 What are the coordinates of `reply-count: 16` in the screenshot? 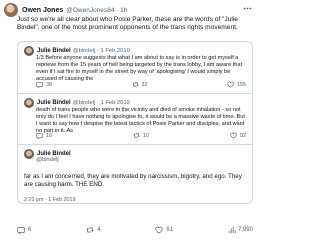 It's located at (49, 135).